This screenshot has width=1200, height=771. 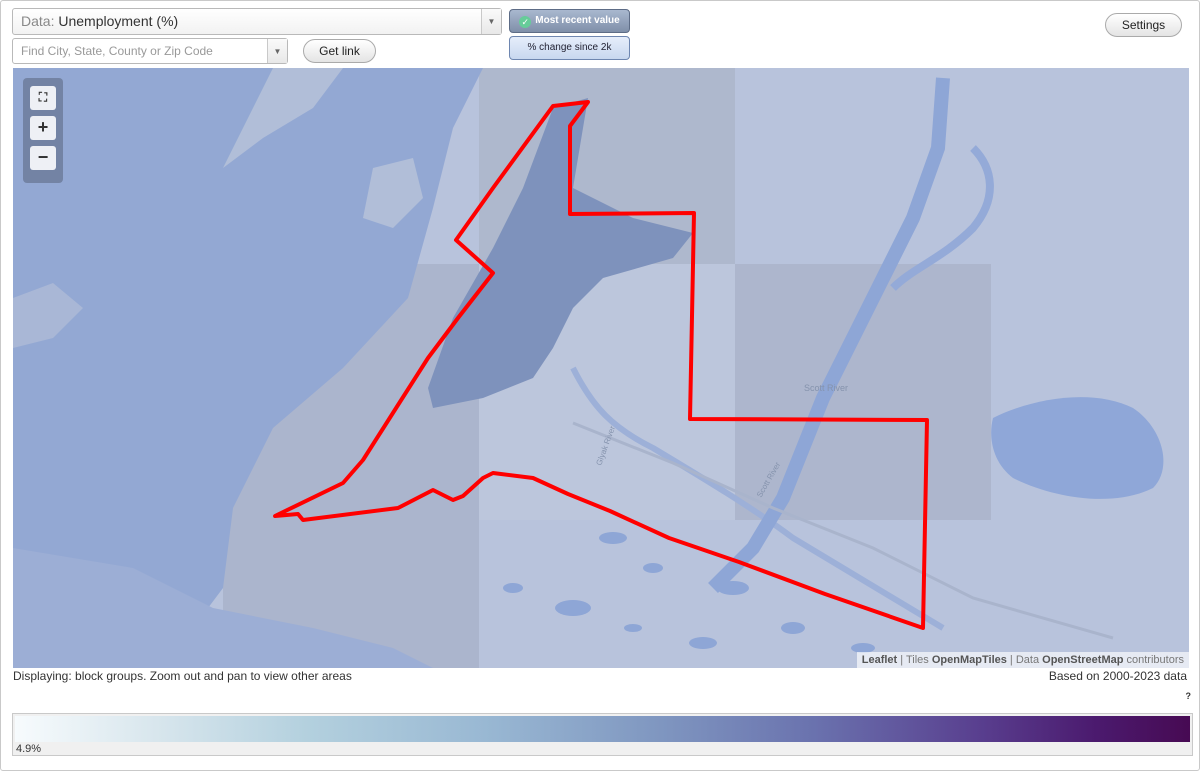 I want to click on legend-gradient, so click(x=602, y=729).